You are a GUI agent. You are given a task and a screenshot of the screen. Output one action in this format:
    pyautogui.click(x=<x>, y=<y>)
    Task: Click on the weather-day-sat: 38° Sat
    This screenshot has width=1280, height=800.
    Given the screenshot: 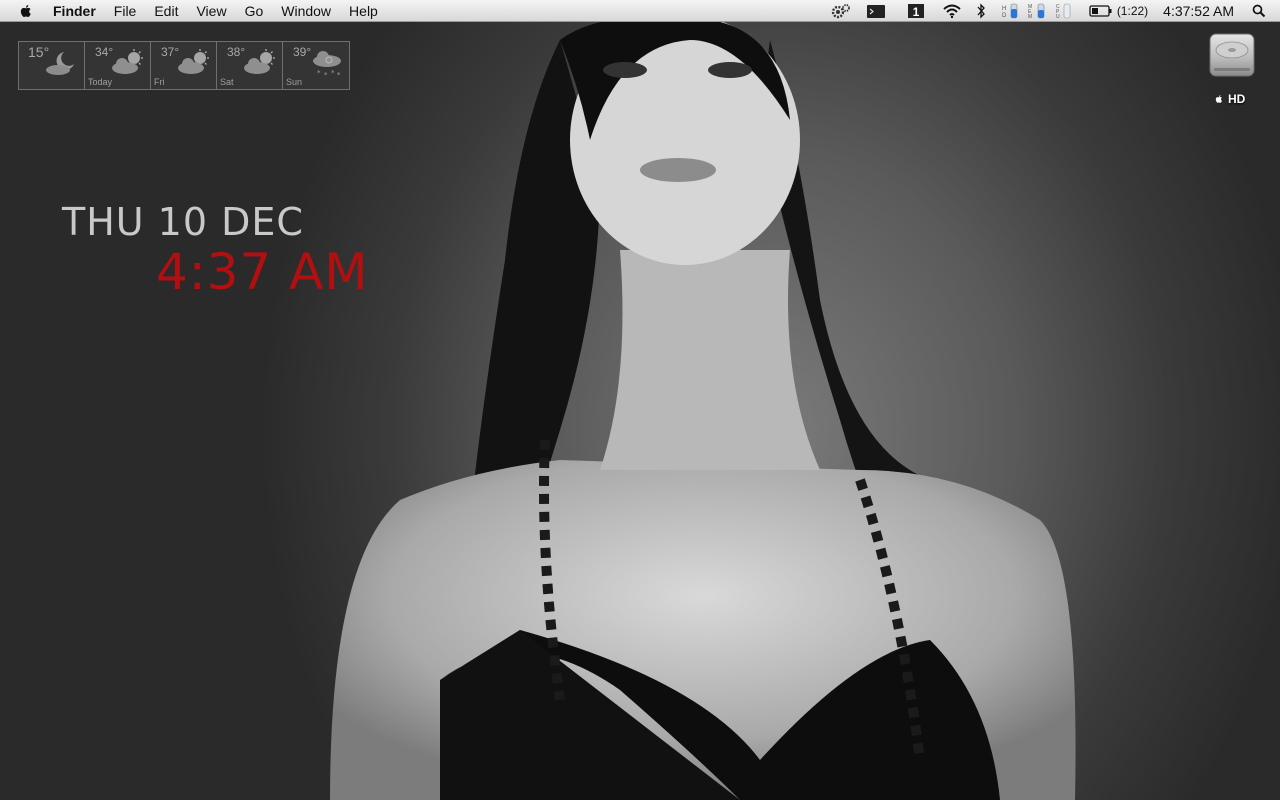 What is the action you would take?
    pyautogui.click(x=250, y=65)
    